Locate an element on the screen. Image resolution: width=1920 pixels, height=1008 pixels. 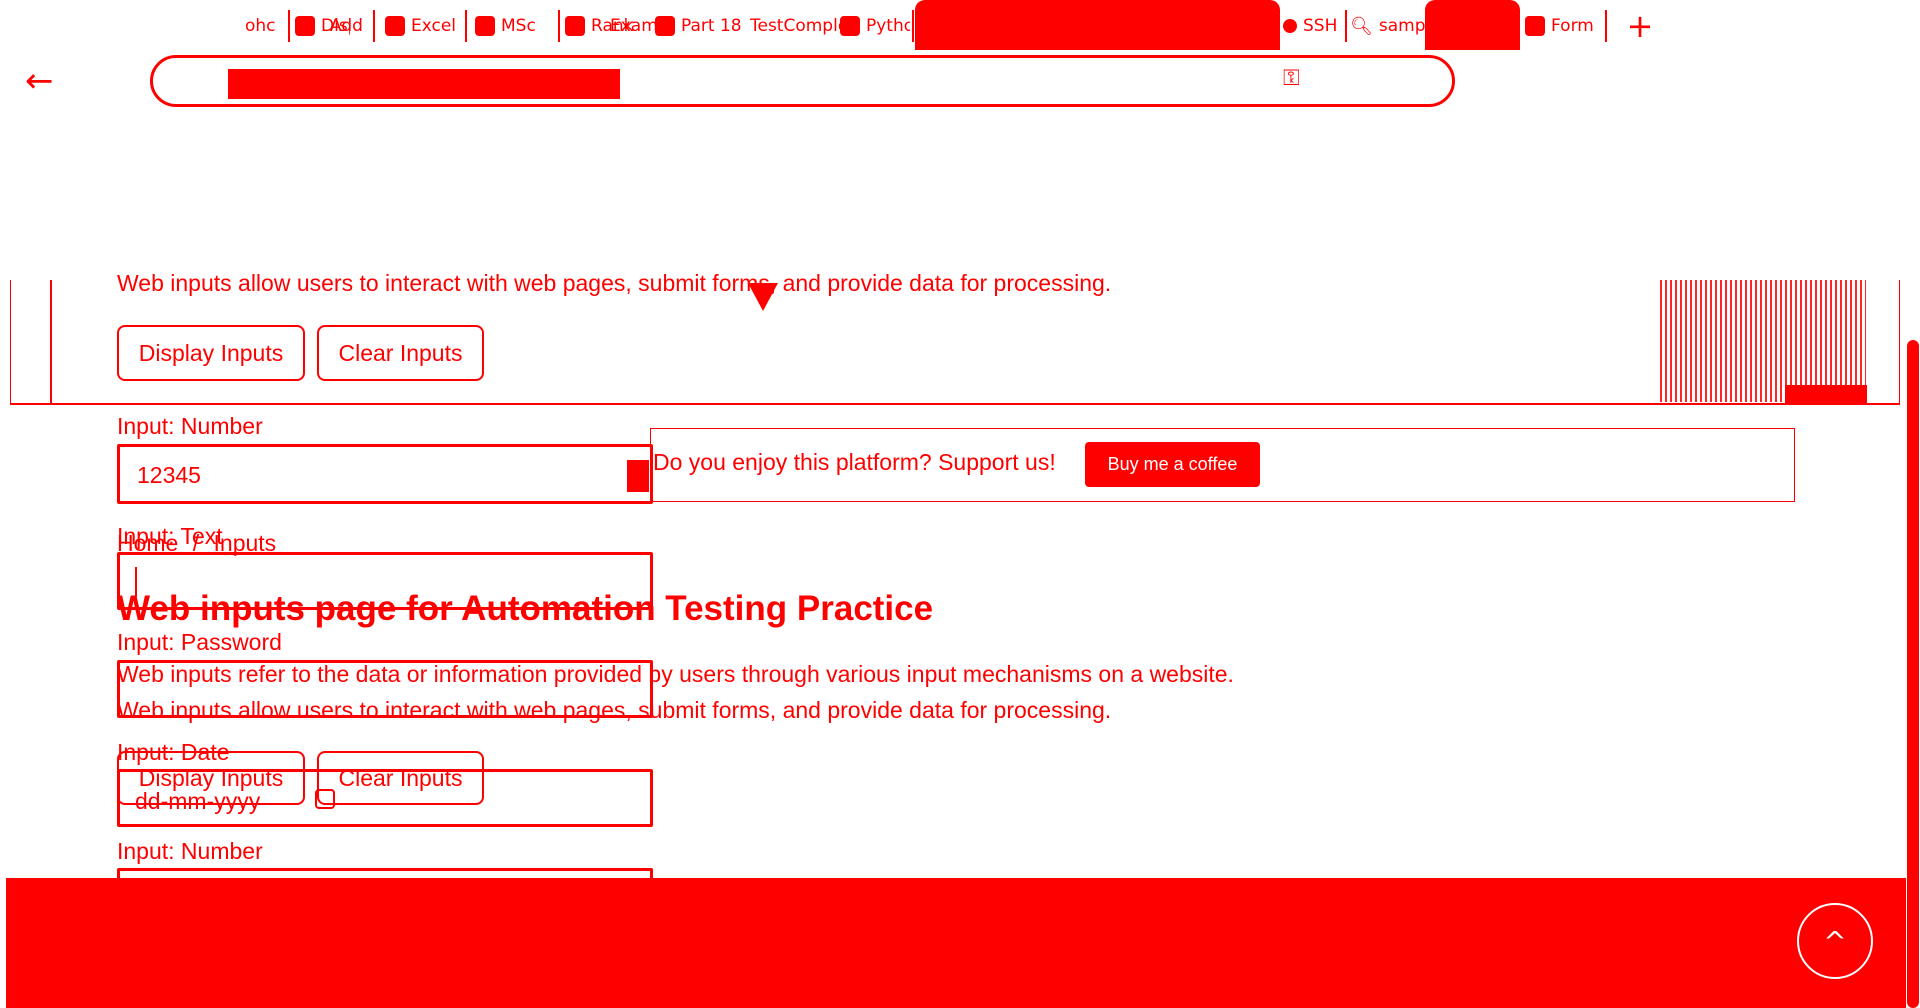
plus-icon: + is located at coordinates (1640, 26).